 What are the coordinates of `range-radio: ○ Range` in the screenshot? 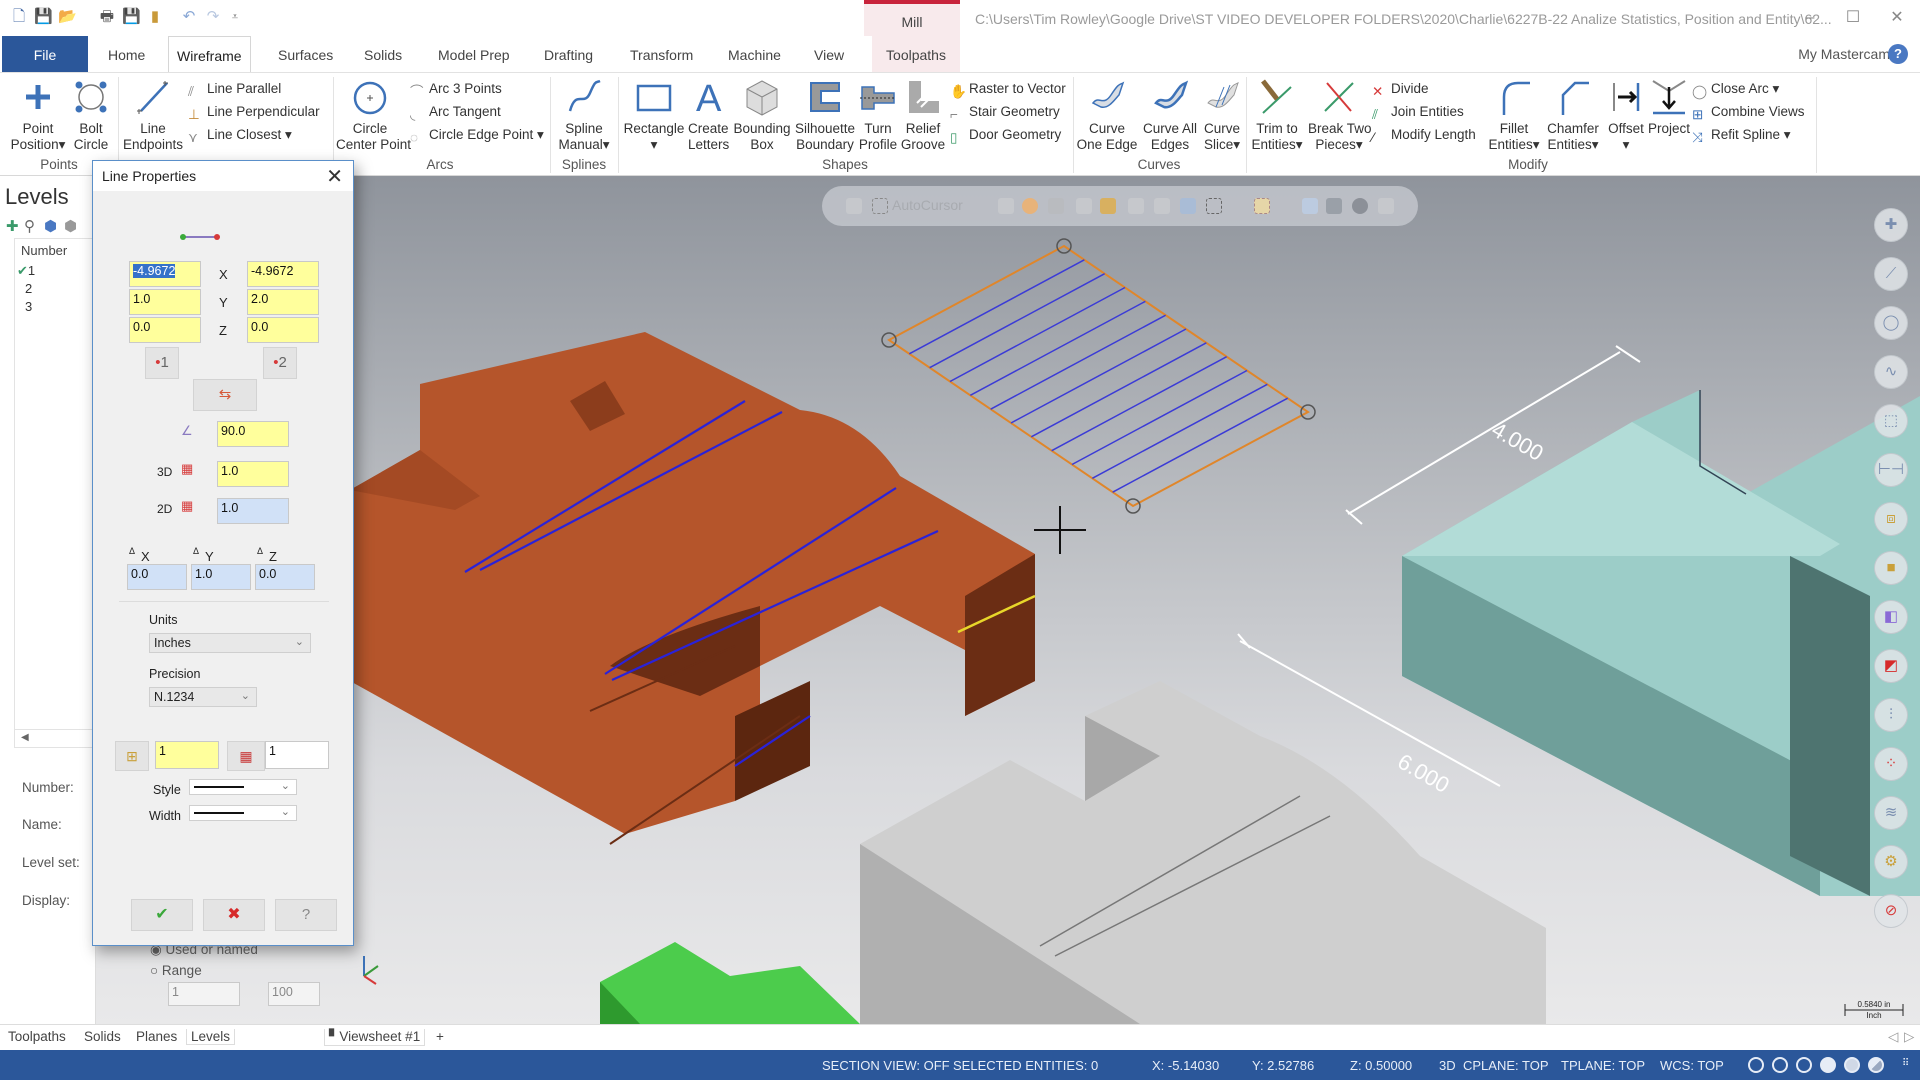 It's located at (176, 970).